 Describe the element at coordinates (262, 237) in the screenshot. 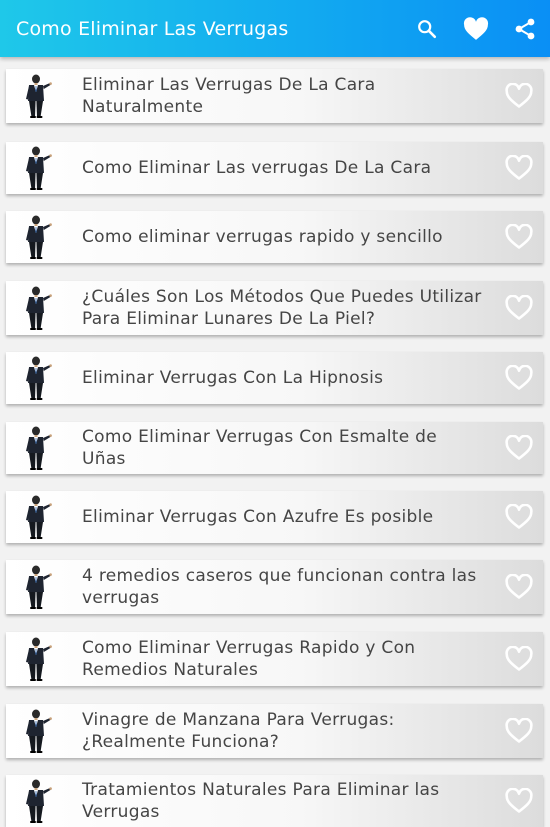

I see `article-title: Como eliminar verrugas rapido y sencillo` at that location.